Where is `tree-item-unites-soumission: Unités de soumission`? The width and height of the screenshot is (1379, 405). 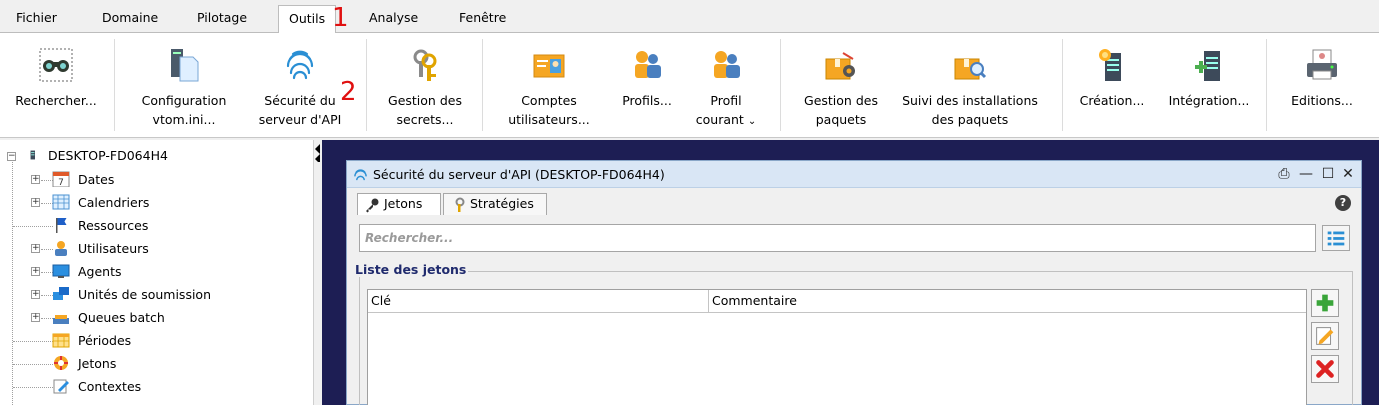
tree-item-unites-soumission: Unités de soumission is located at coordinates (131, 295).